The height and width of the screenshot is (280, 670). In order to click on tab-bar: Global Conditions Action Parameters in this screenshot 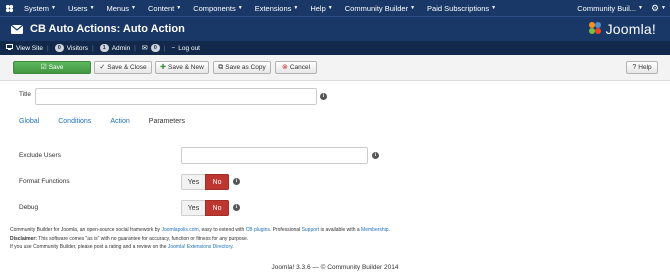, I will do `click(111, 121)`.